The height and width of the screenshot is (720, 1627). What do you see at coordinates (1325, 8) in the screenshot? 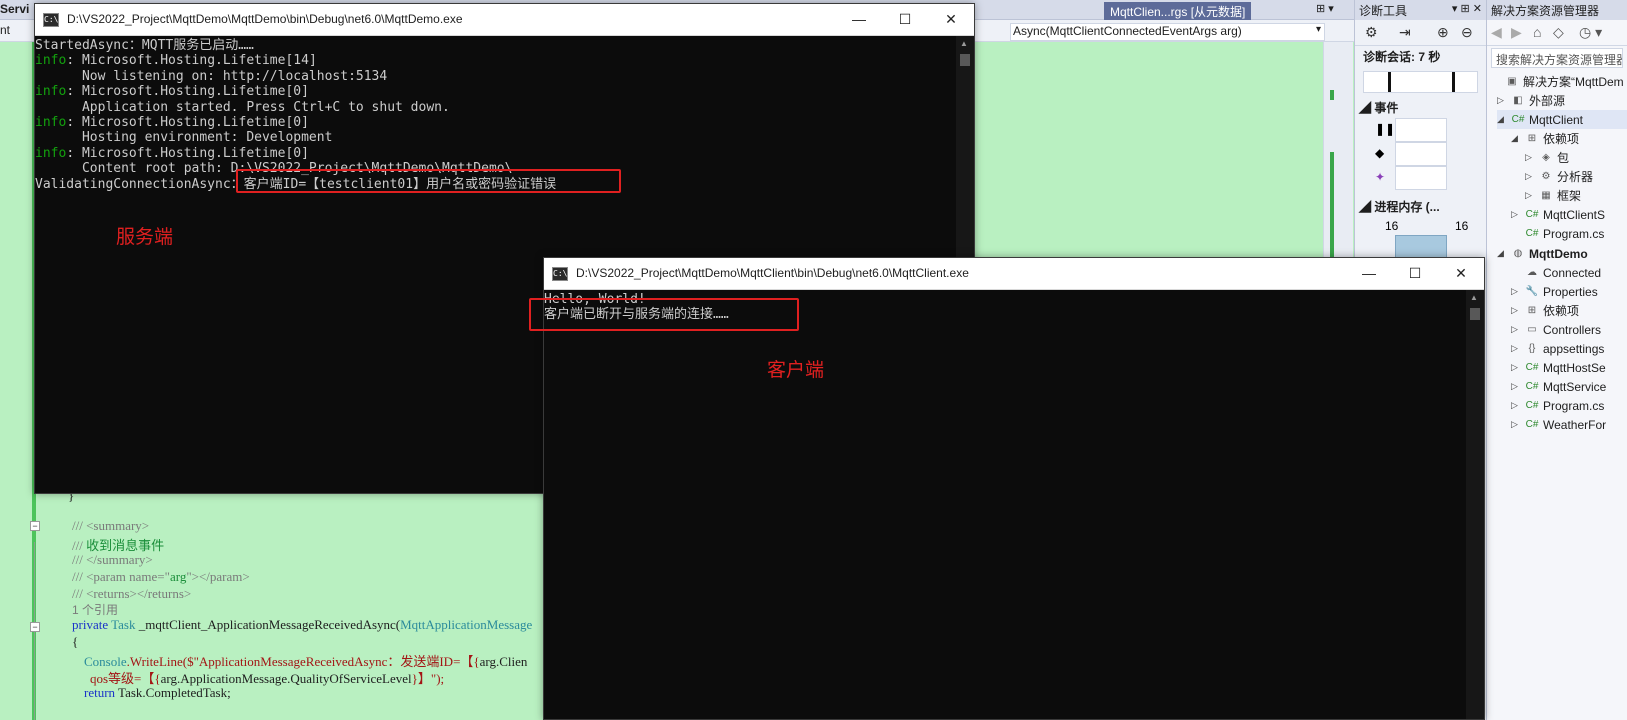
I see `tab-overflow-icon: ⊞ ▾` at bounding box center [1325, 8].